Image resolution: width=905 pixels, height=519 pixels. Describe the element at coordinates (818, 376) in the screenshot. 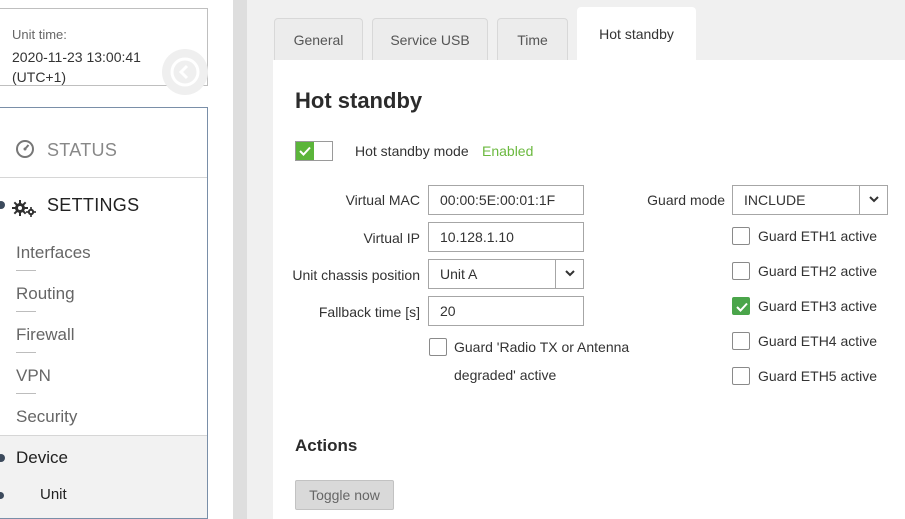

I see `guard-eth5-label: Guard ETH5 active` at that location.